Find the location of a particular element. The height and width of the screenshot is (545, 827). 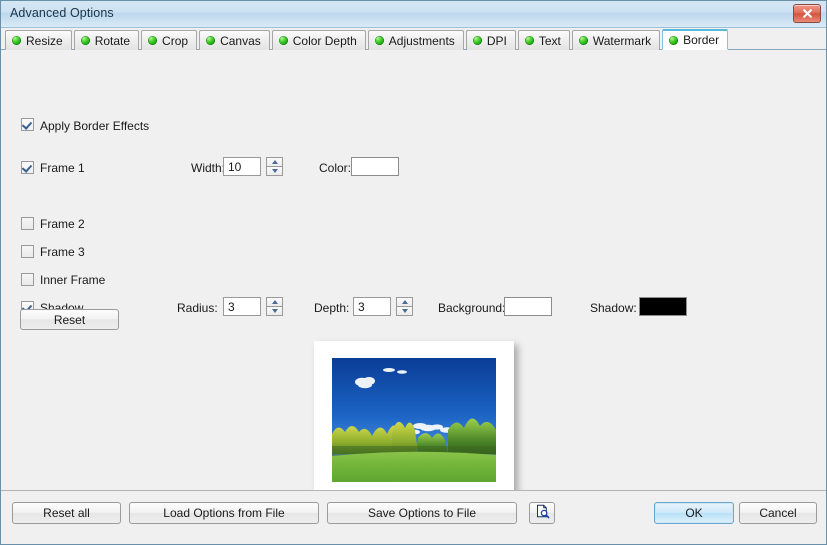

radius-stepper is located at coordinates (253, 306).